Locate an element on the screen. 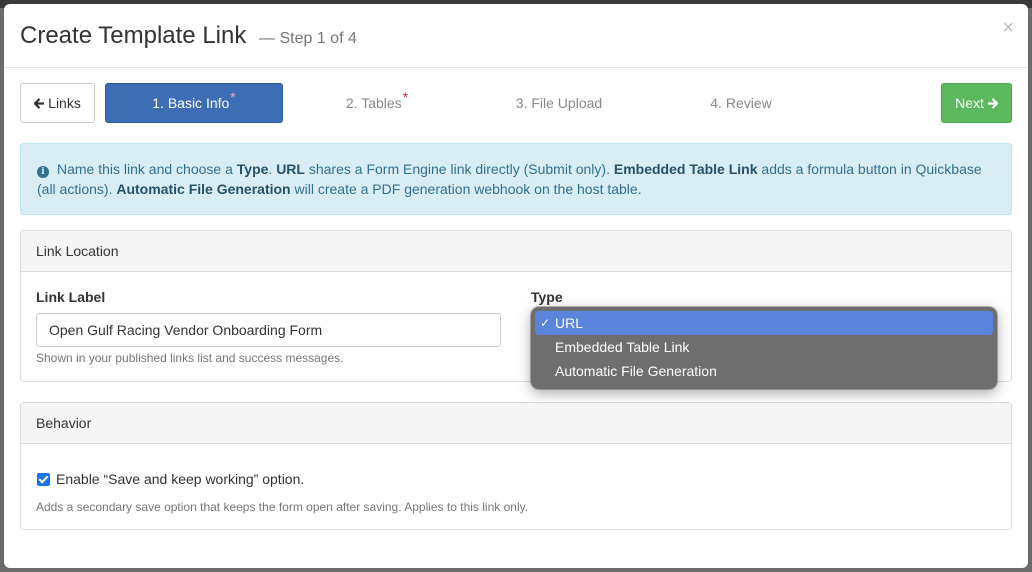  step-label: 4. Review is located at coordinates (741, 103).